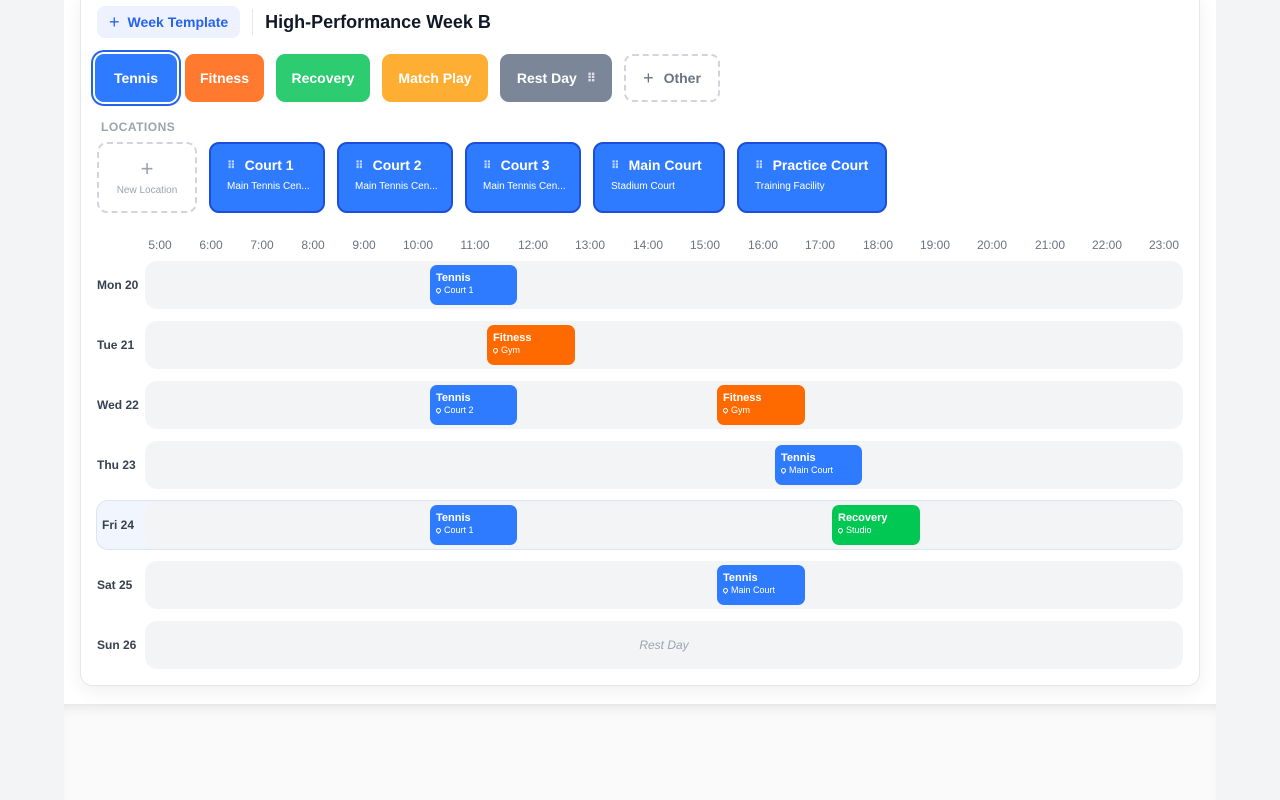 This screenshot has width=1280, height=800. What do you see at coordinates (590, 245) in the screenshot?
I see `hour-label: 13:00` at bounding box center [590, 245].